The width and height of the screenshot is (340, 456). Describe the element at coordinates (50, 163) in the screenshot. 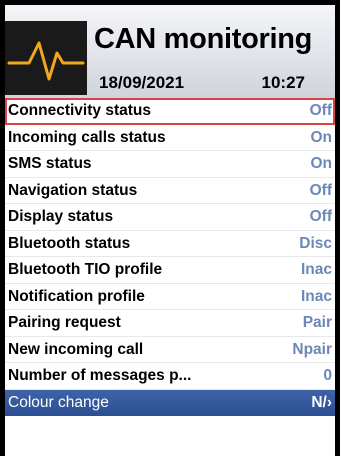

I see `list-item-label: SMS status` at that location.